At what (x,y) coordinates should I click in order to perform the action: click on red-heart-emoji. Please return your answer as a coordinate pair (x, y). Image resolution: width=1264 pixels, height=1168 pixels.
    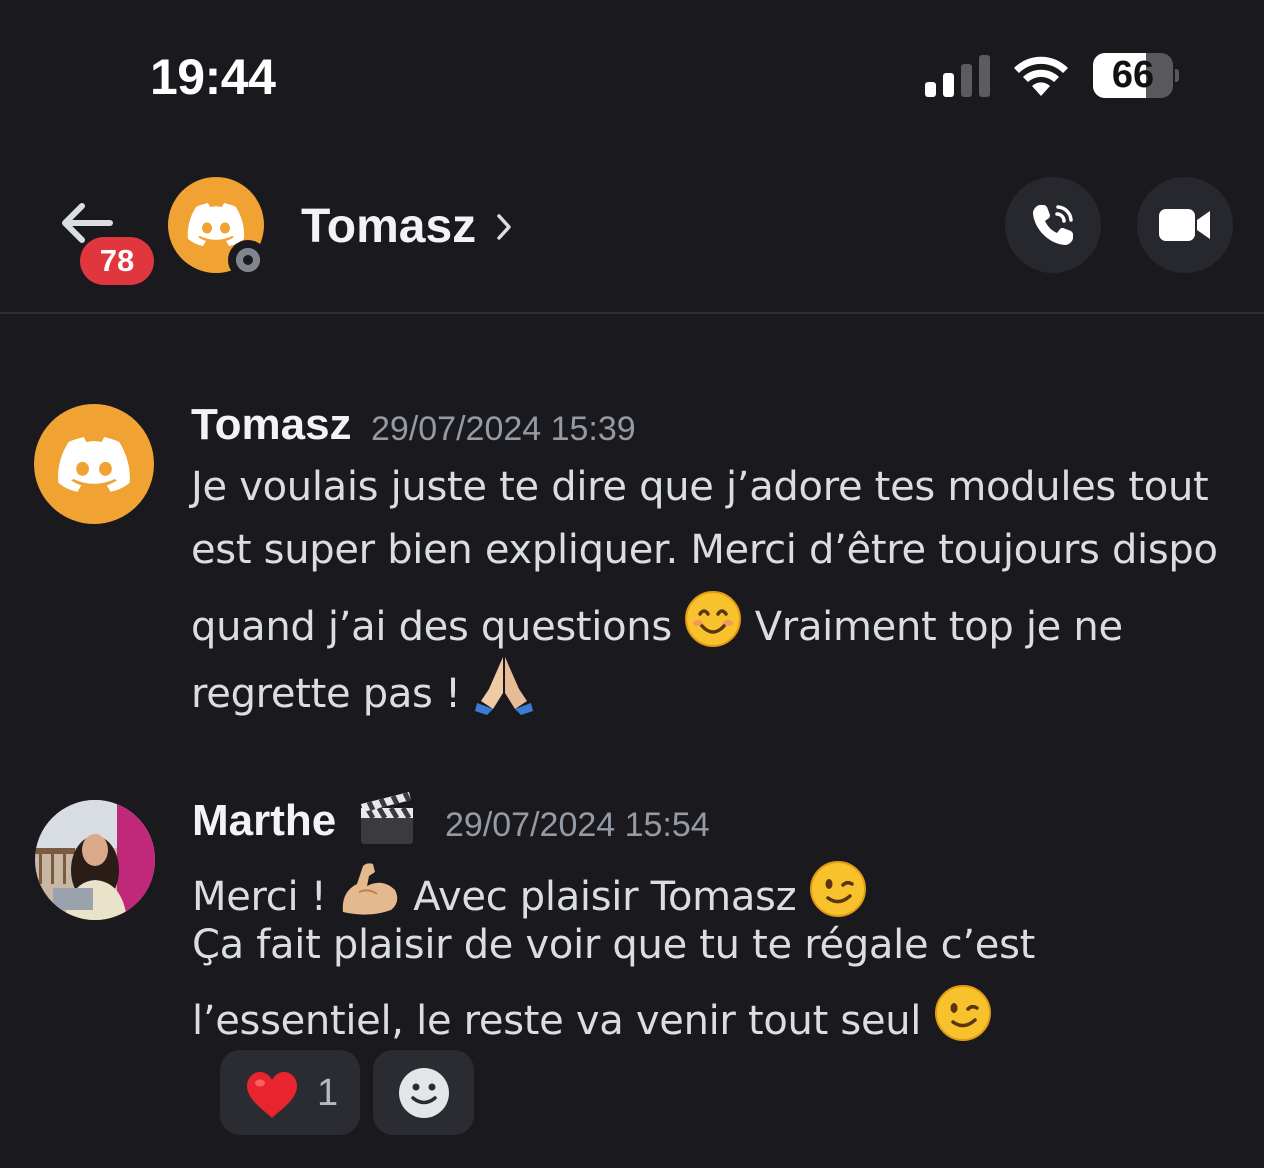
    Looking at the image, I should click on (272, 1095).